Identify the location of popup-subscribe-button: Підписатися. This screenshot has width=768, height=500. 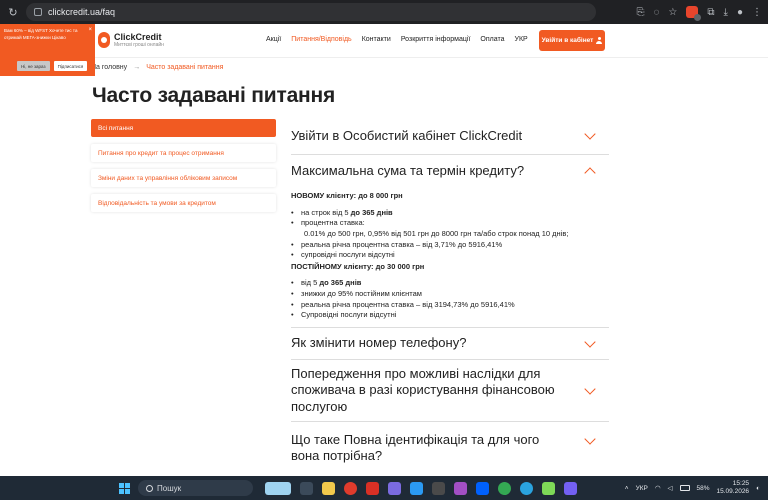
(70, 66).